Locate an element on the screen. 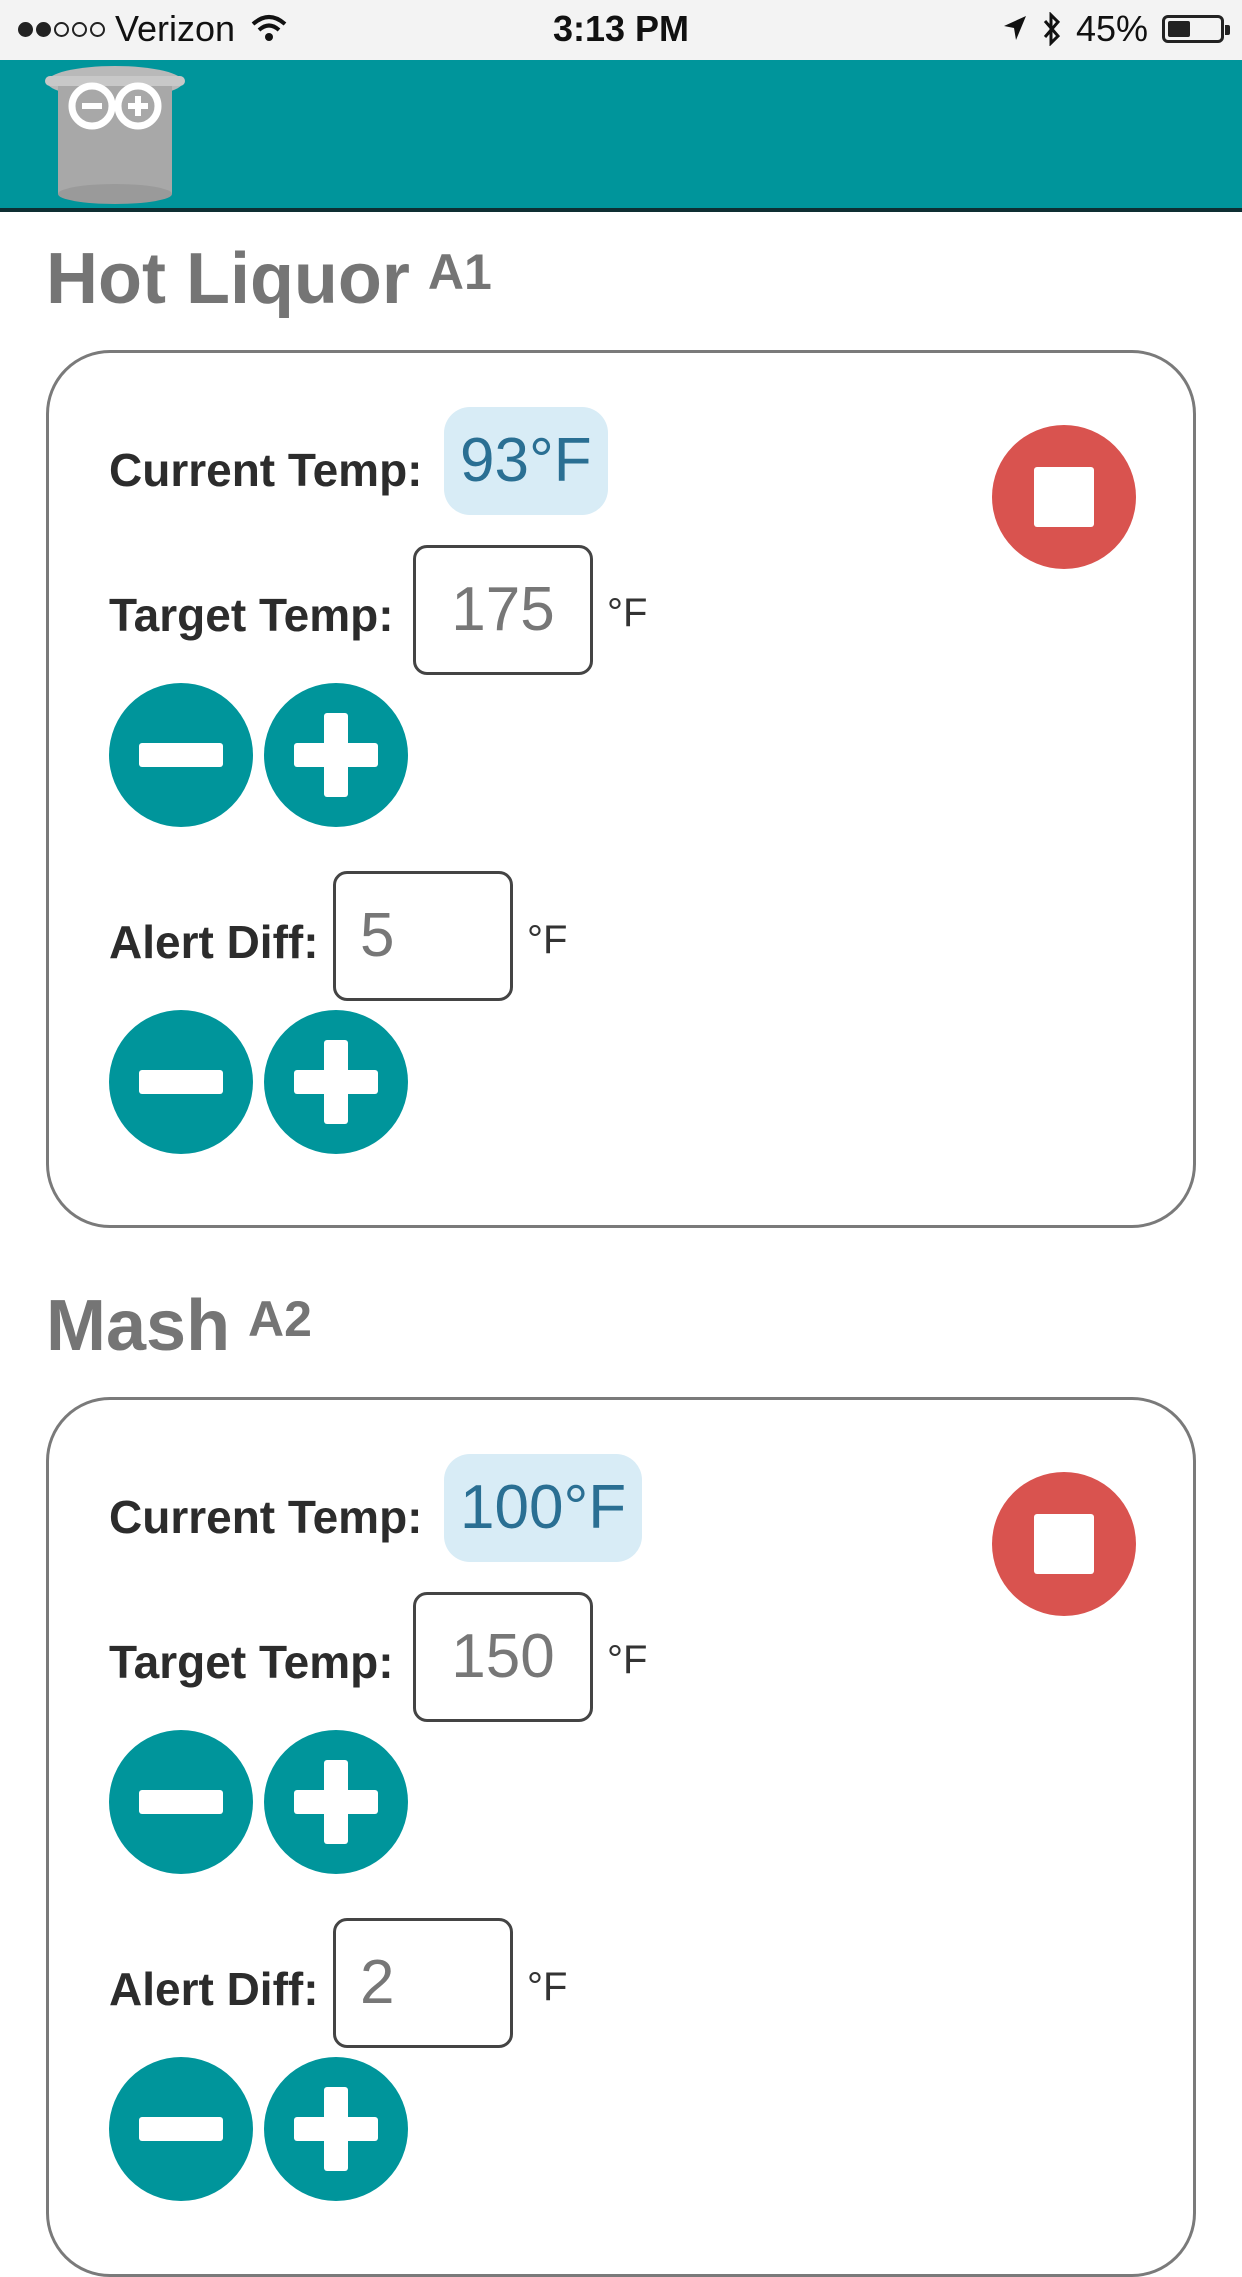 The width and height of the screenshot is (1242, 2277). bluetooth-icon is located at coordinates (1051, 29).